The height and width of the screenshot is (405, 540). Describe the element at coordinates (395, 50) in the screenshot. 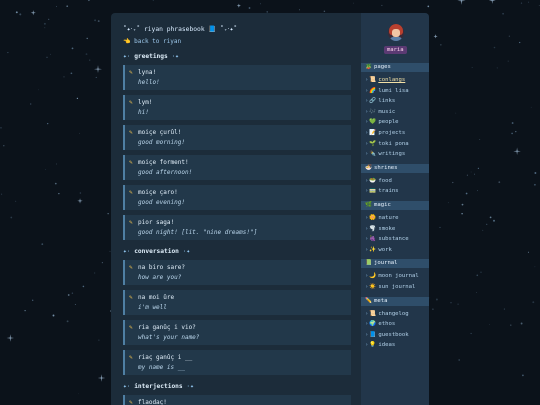

I see `username-badge: maria` at that location.